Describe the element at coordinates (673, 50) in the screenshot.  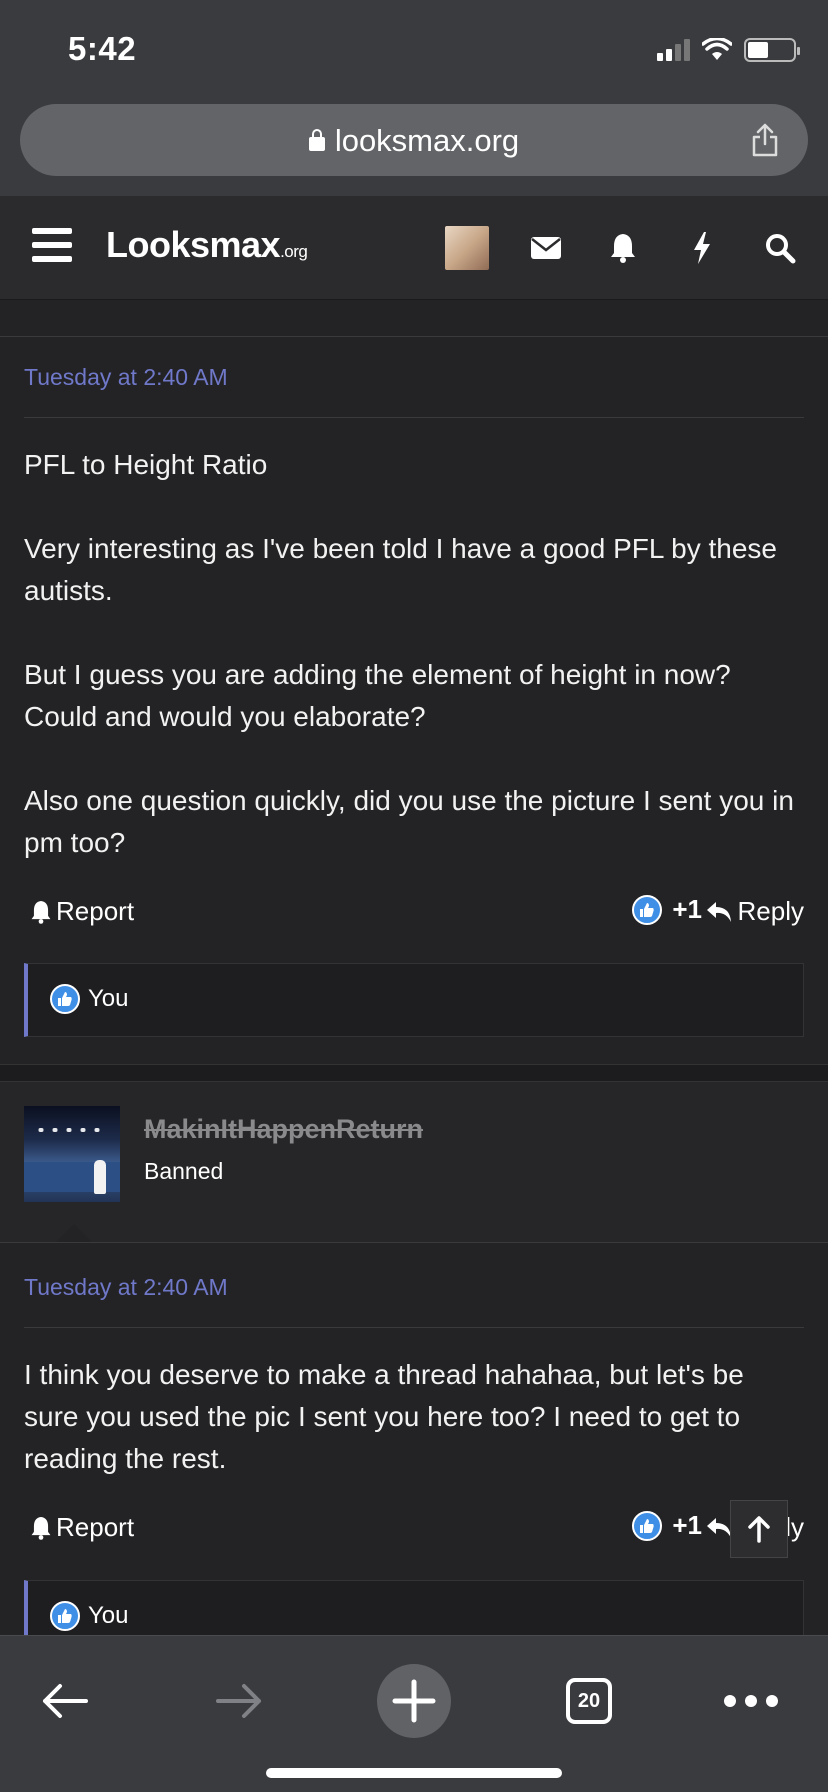
I see `signal-icon` at that location.